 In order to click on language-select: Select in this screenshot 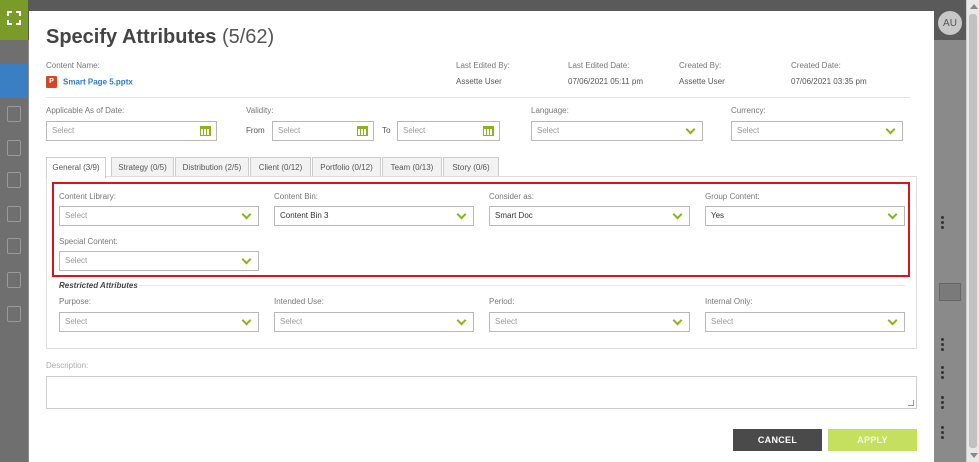, I will do `click(617, 131)`.